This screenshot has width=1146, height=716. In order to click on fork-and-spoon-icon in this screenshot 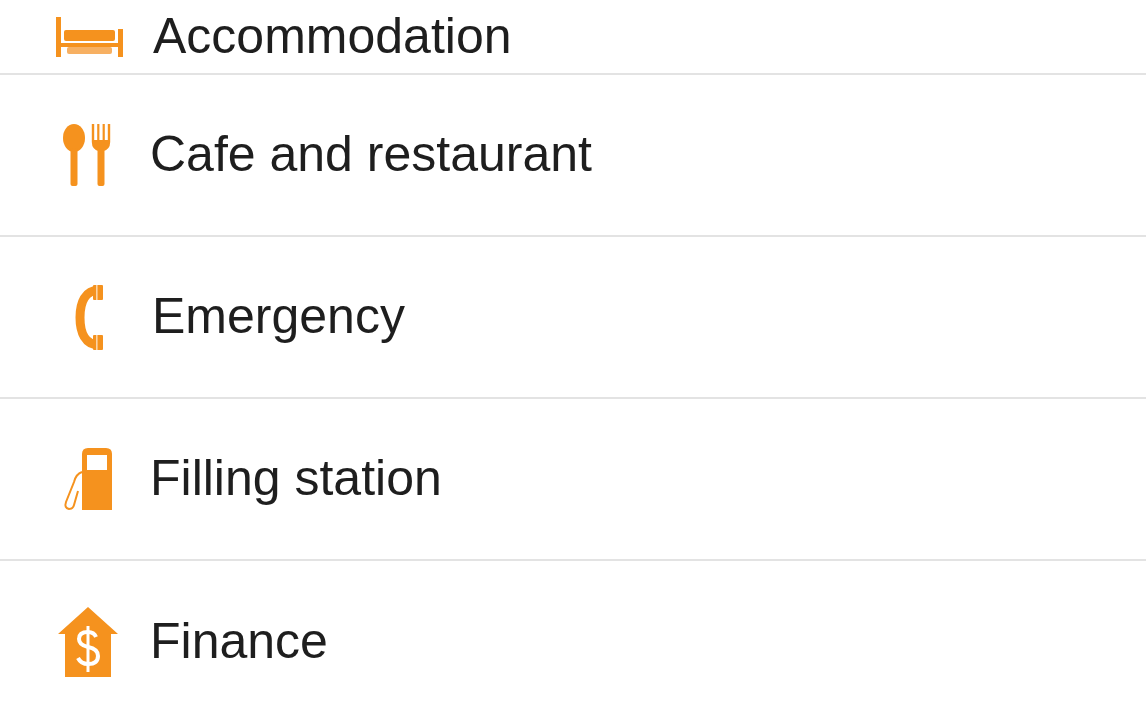, I will do `click(87, 155)`.